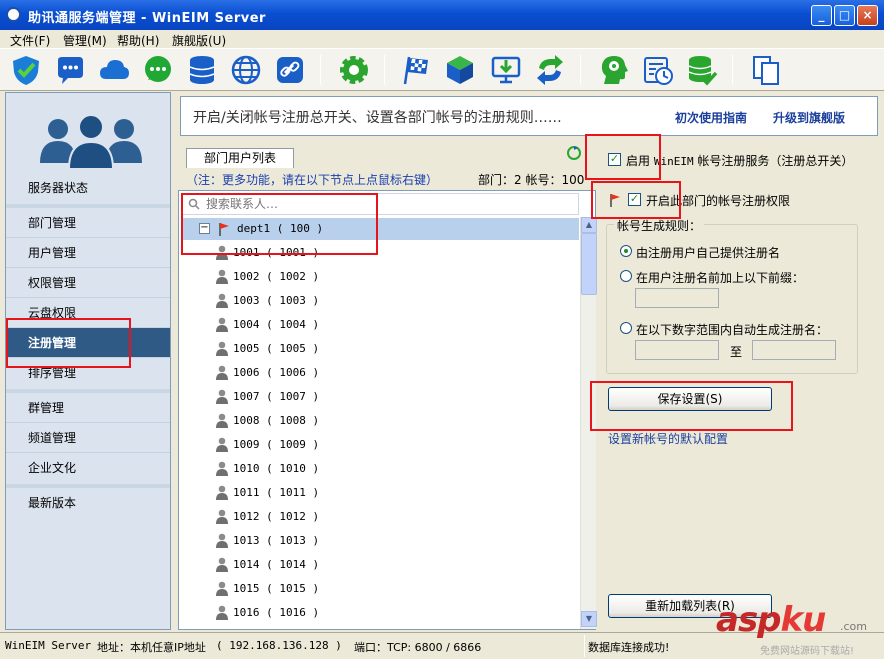 This screenshot has width=884, height=659. What do you see at coordinates (68, 343) in the screenshot?
I see `highlight-box-sidebar` at bounding box center [68, 343].